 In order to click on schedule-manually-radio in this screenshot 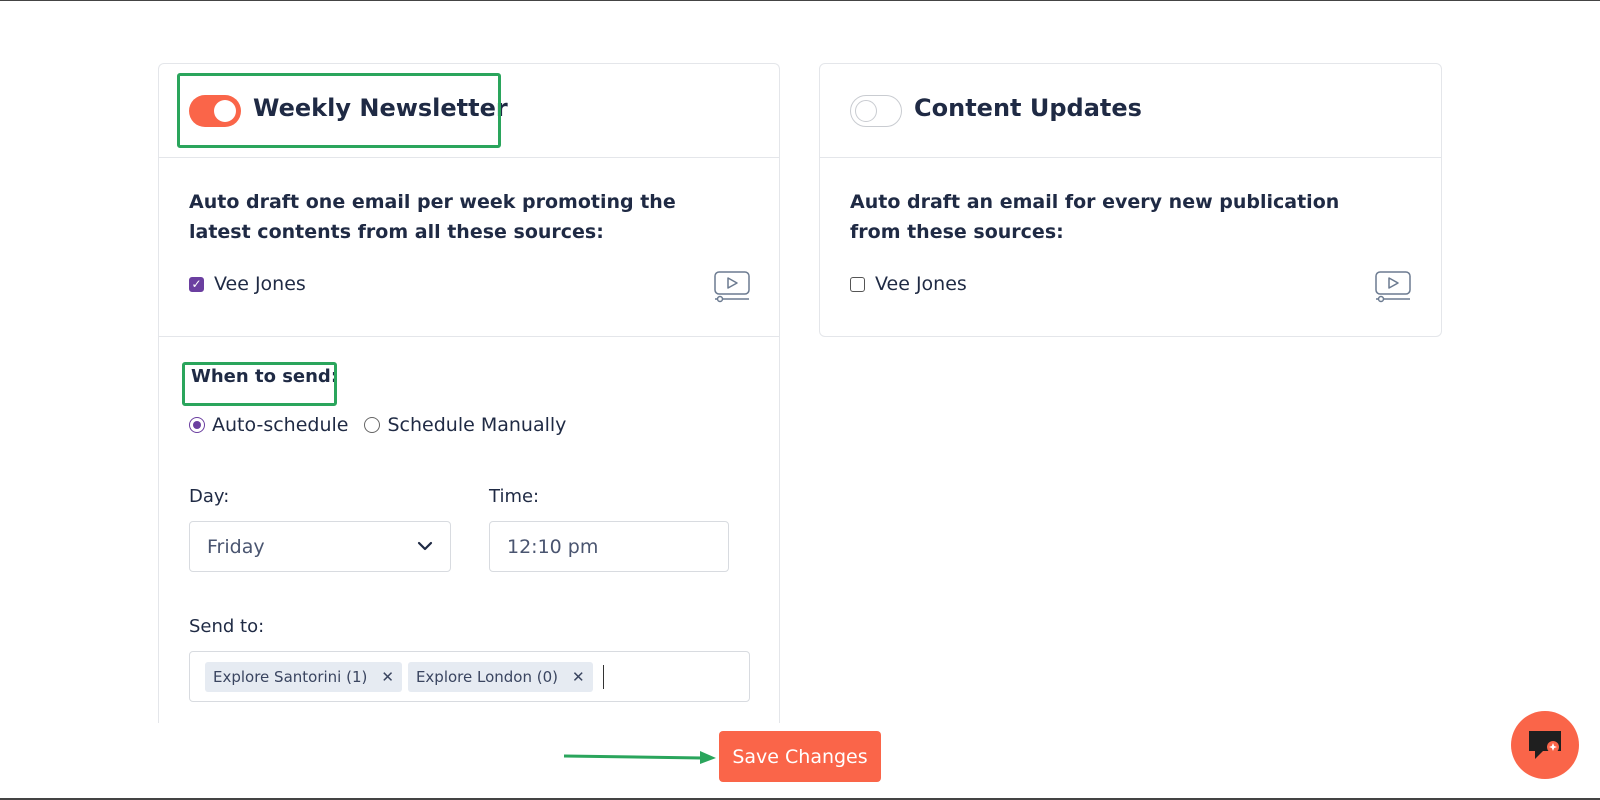, I will do `click(372, 425)`.